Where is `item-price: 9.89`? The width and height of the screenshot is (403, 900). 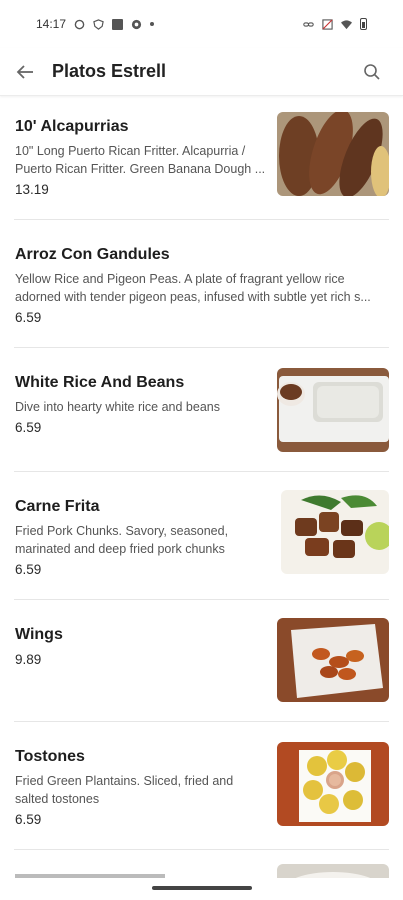
item-price: 9.89 is located at coordinates (28, 659).